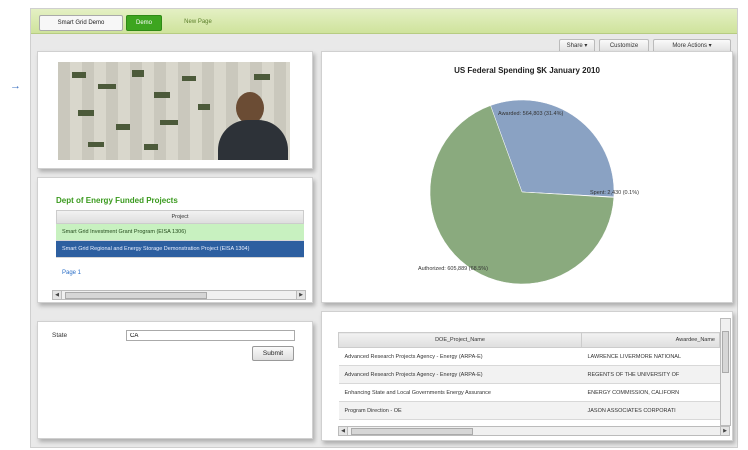 This screenshot has height=450, width=748. What do you see at coordinates (460, 410) in the screenshot?
I see `table-cell: Program Direction - OE` at bounding box center [460, 410].